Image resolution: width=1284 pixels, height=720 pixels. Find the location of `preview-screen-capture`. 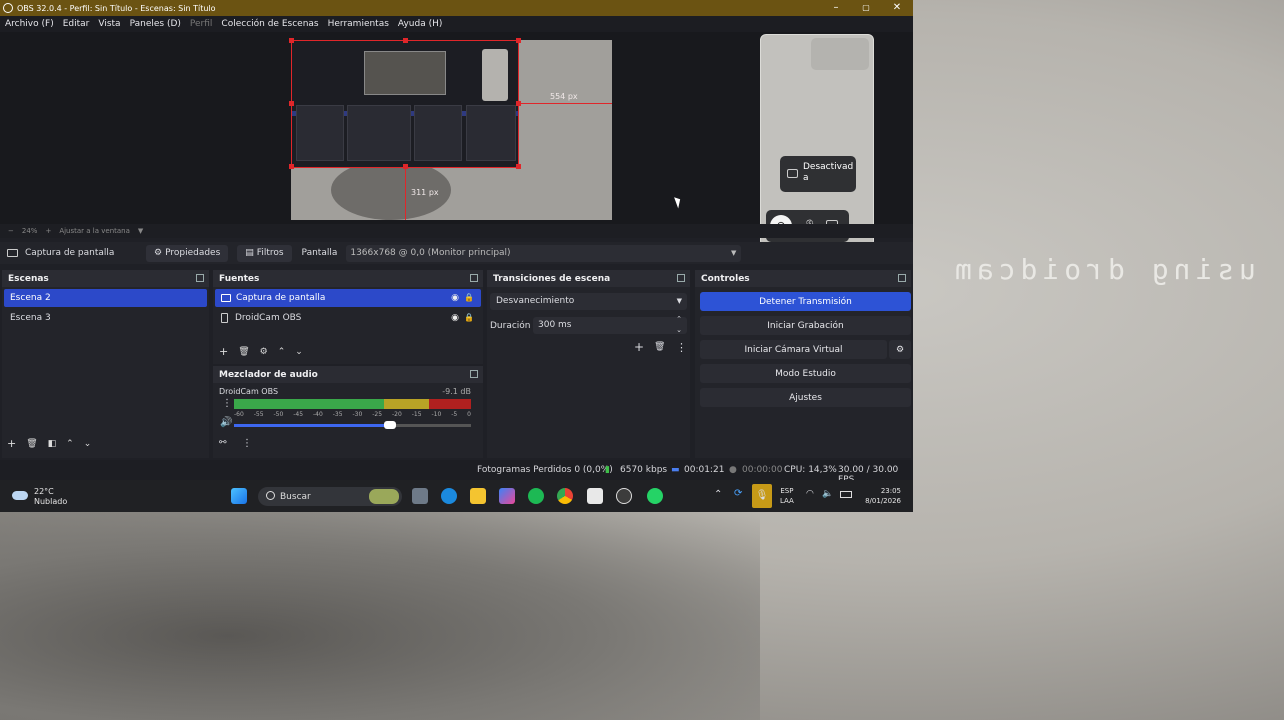

preview-screen-capture is located at coordinates (405, 104).